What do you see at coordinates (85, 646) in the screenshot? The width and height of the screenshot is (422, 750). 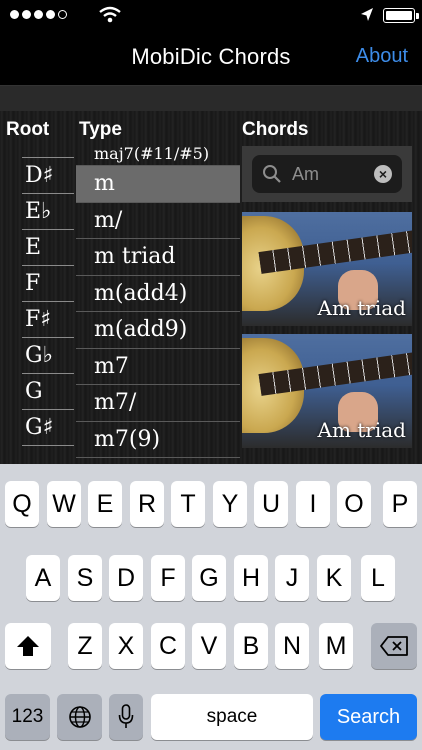 I see `key-z: Z` at bounding box center [85, 646].